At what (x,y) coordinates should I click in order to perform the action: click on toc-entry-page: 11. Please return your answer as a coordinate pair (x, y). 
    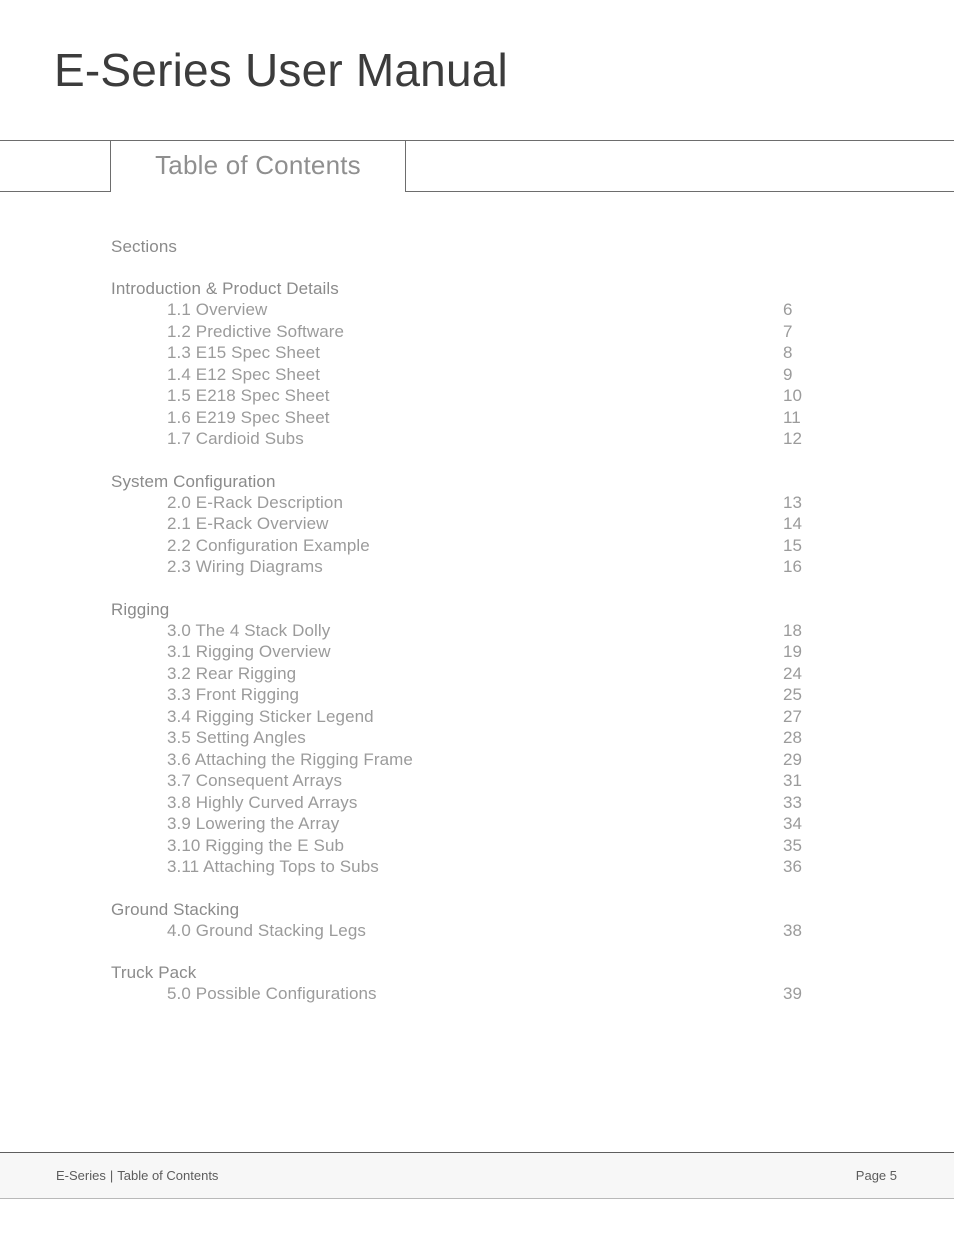
    Looking at the image, I should click on (792, 417).